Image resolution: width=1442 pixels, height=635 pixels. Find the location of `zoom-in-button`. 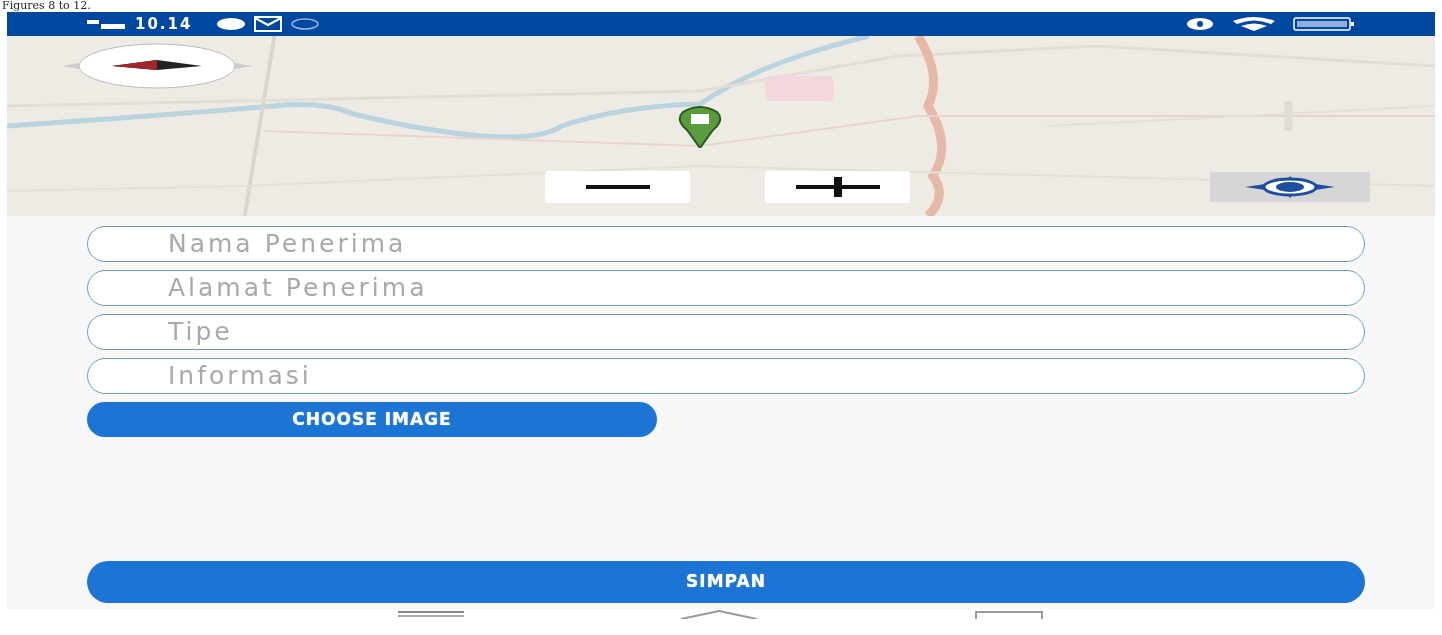

zoom-in-button is located at coordinates (837, 187).